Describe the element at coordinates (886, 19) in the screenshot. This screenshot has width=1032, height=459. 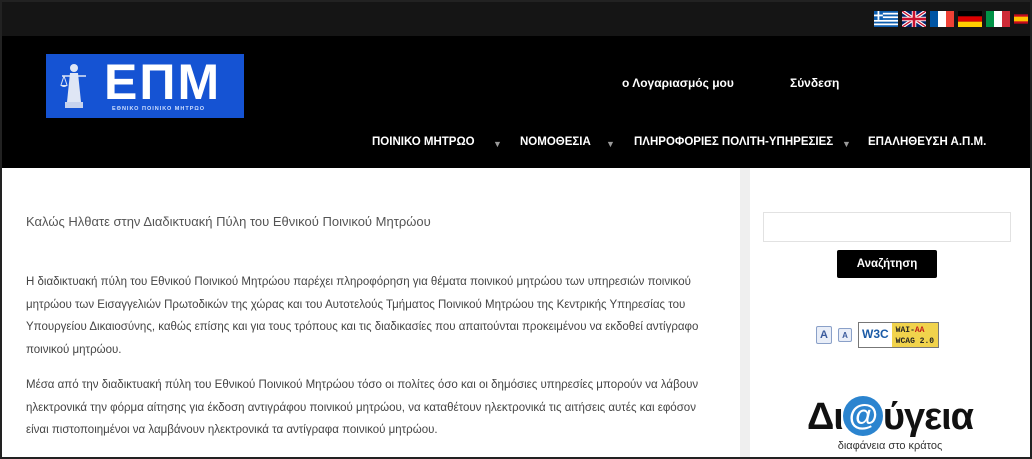
I see `greek-flag-icon` at that location.